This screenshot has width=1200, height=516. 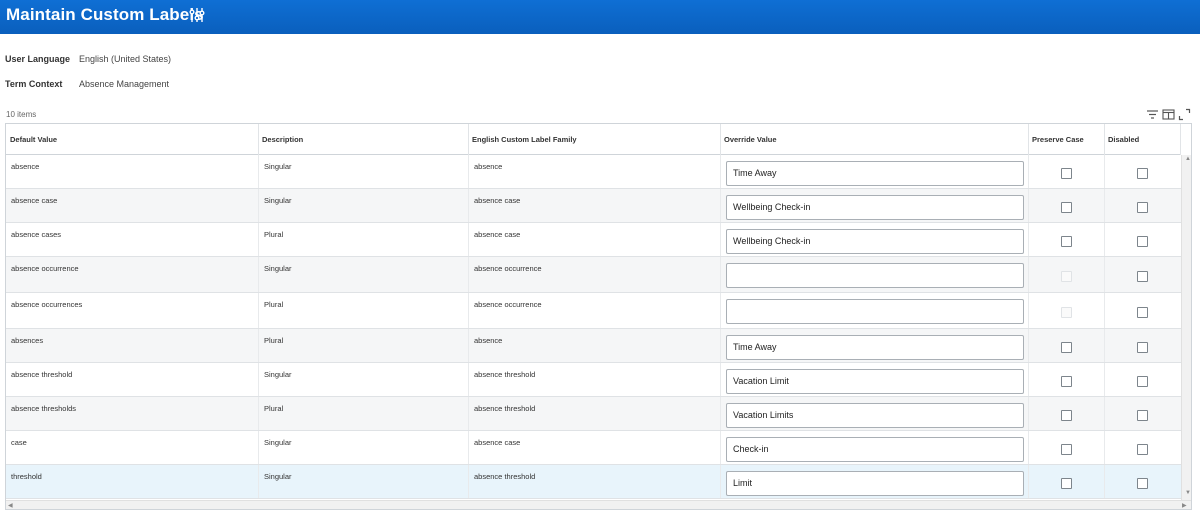 I want to click on override-value-input: Vacation Limit, so click(x=875, y=381).